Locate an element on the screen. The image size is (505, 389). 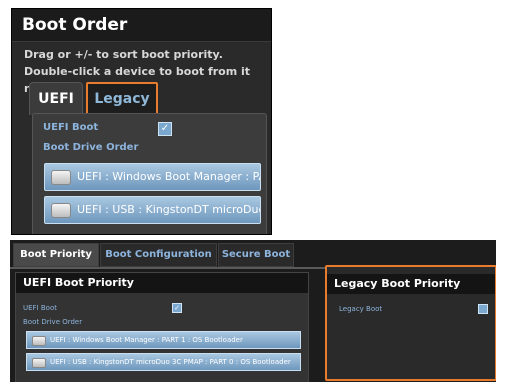
boot-drive-label: UEFI : Windows Boot Manager : PAR is located at coordinates (169, 176).